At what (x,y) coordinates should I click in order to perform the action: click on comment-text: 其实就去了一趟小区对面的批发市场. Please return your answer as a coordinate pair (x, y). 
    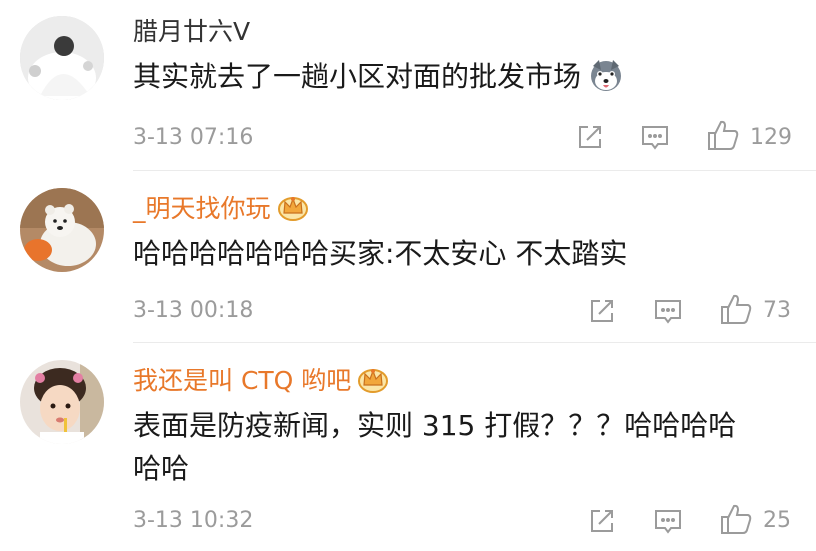
    Looking at the image, I should click on (378, 80).